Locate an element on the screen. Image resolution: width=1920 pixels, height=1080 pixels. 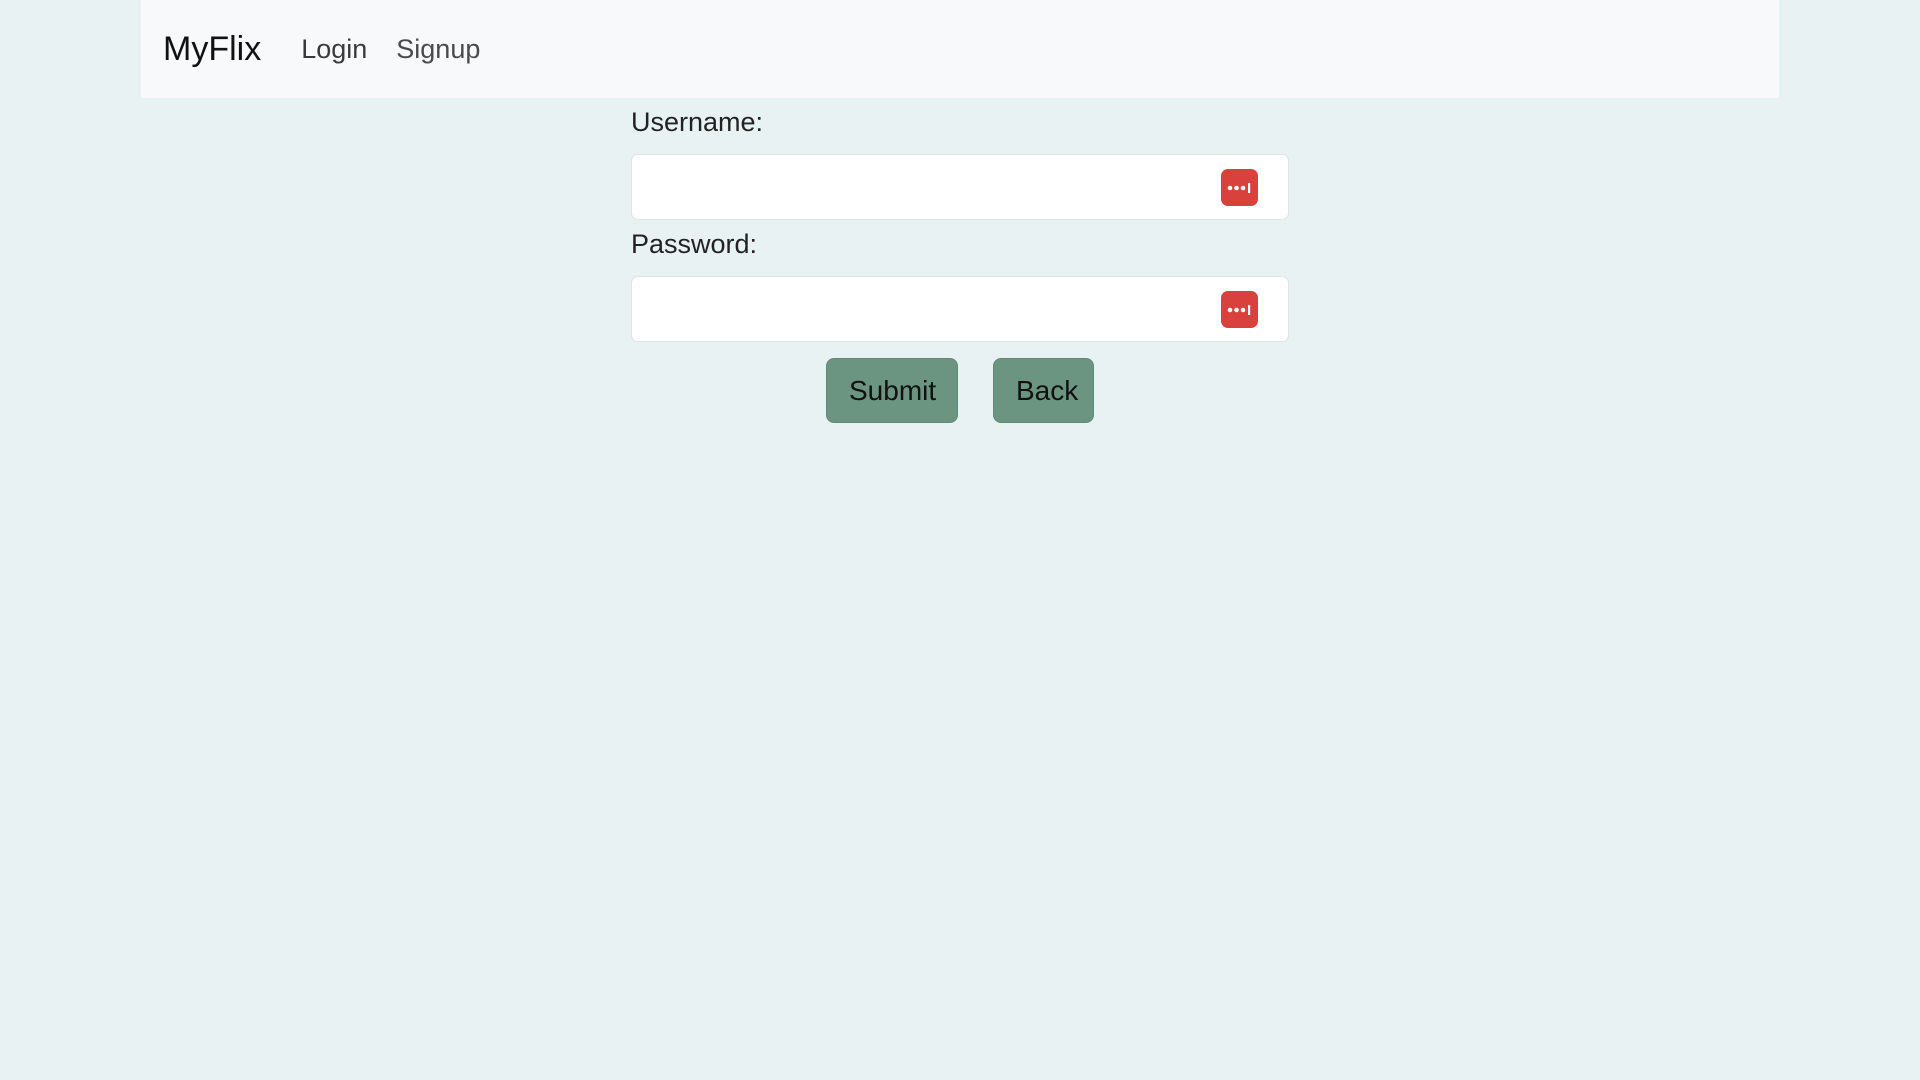
nav-link-login: Login is located at coordinates (334, 49).